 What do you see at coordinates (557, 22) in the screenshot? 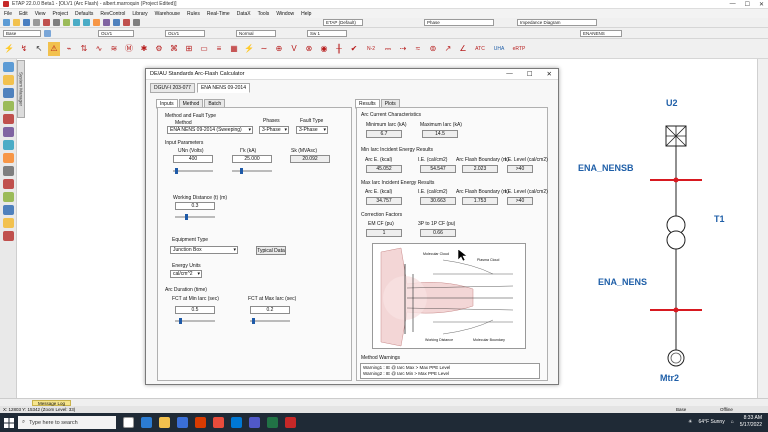
I see `diagram-type-select: Impedance Diagram` at bounding box center [557, 22].